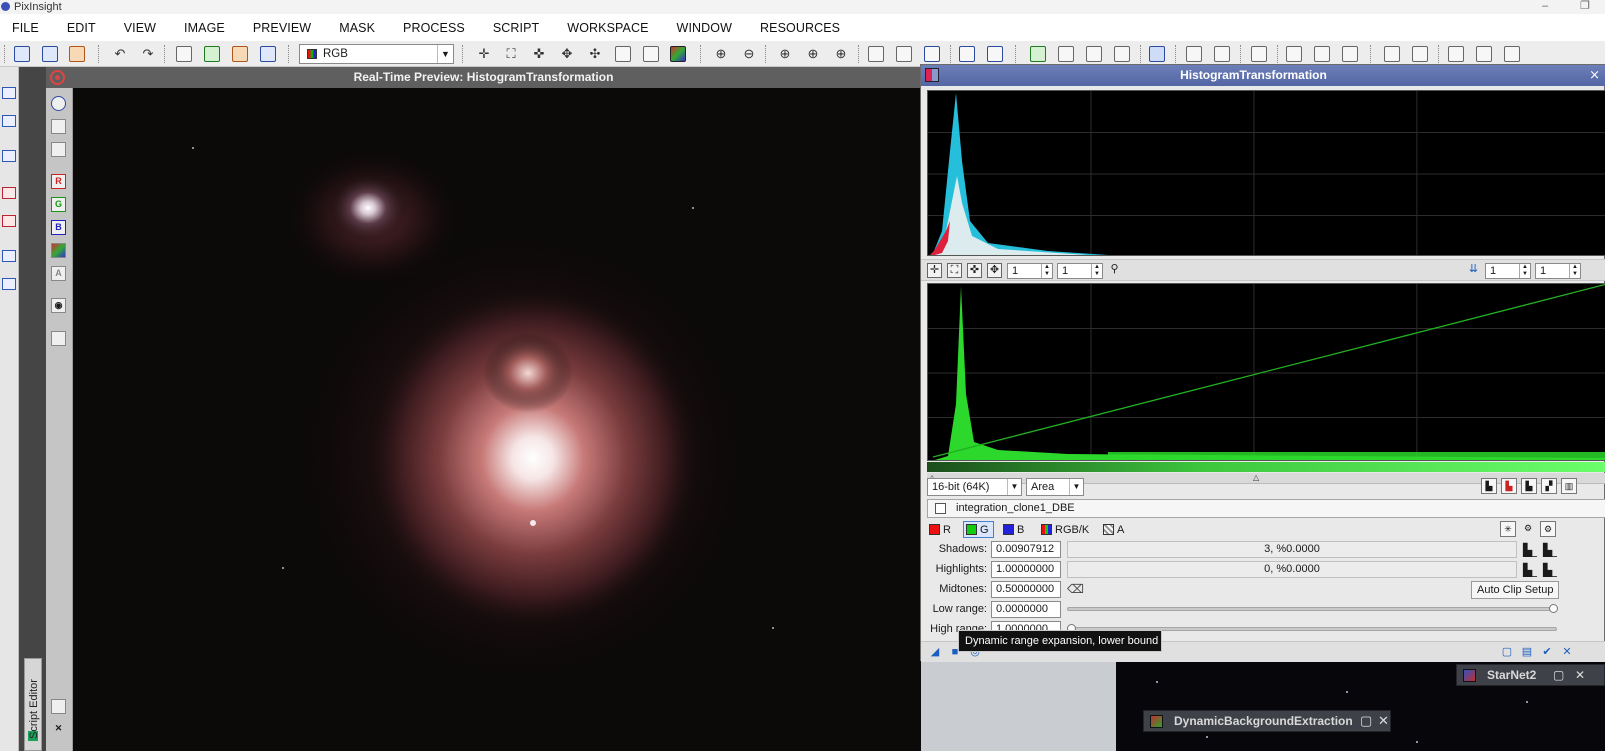  Describe the element at coordinates (623, 54) in the screenshot. I see `readout-mode-icon` at that location.